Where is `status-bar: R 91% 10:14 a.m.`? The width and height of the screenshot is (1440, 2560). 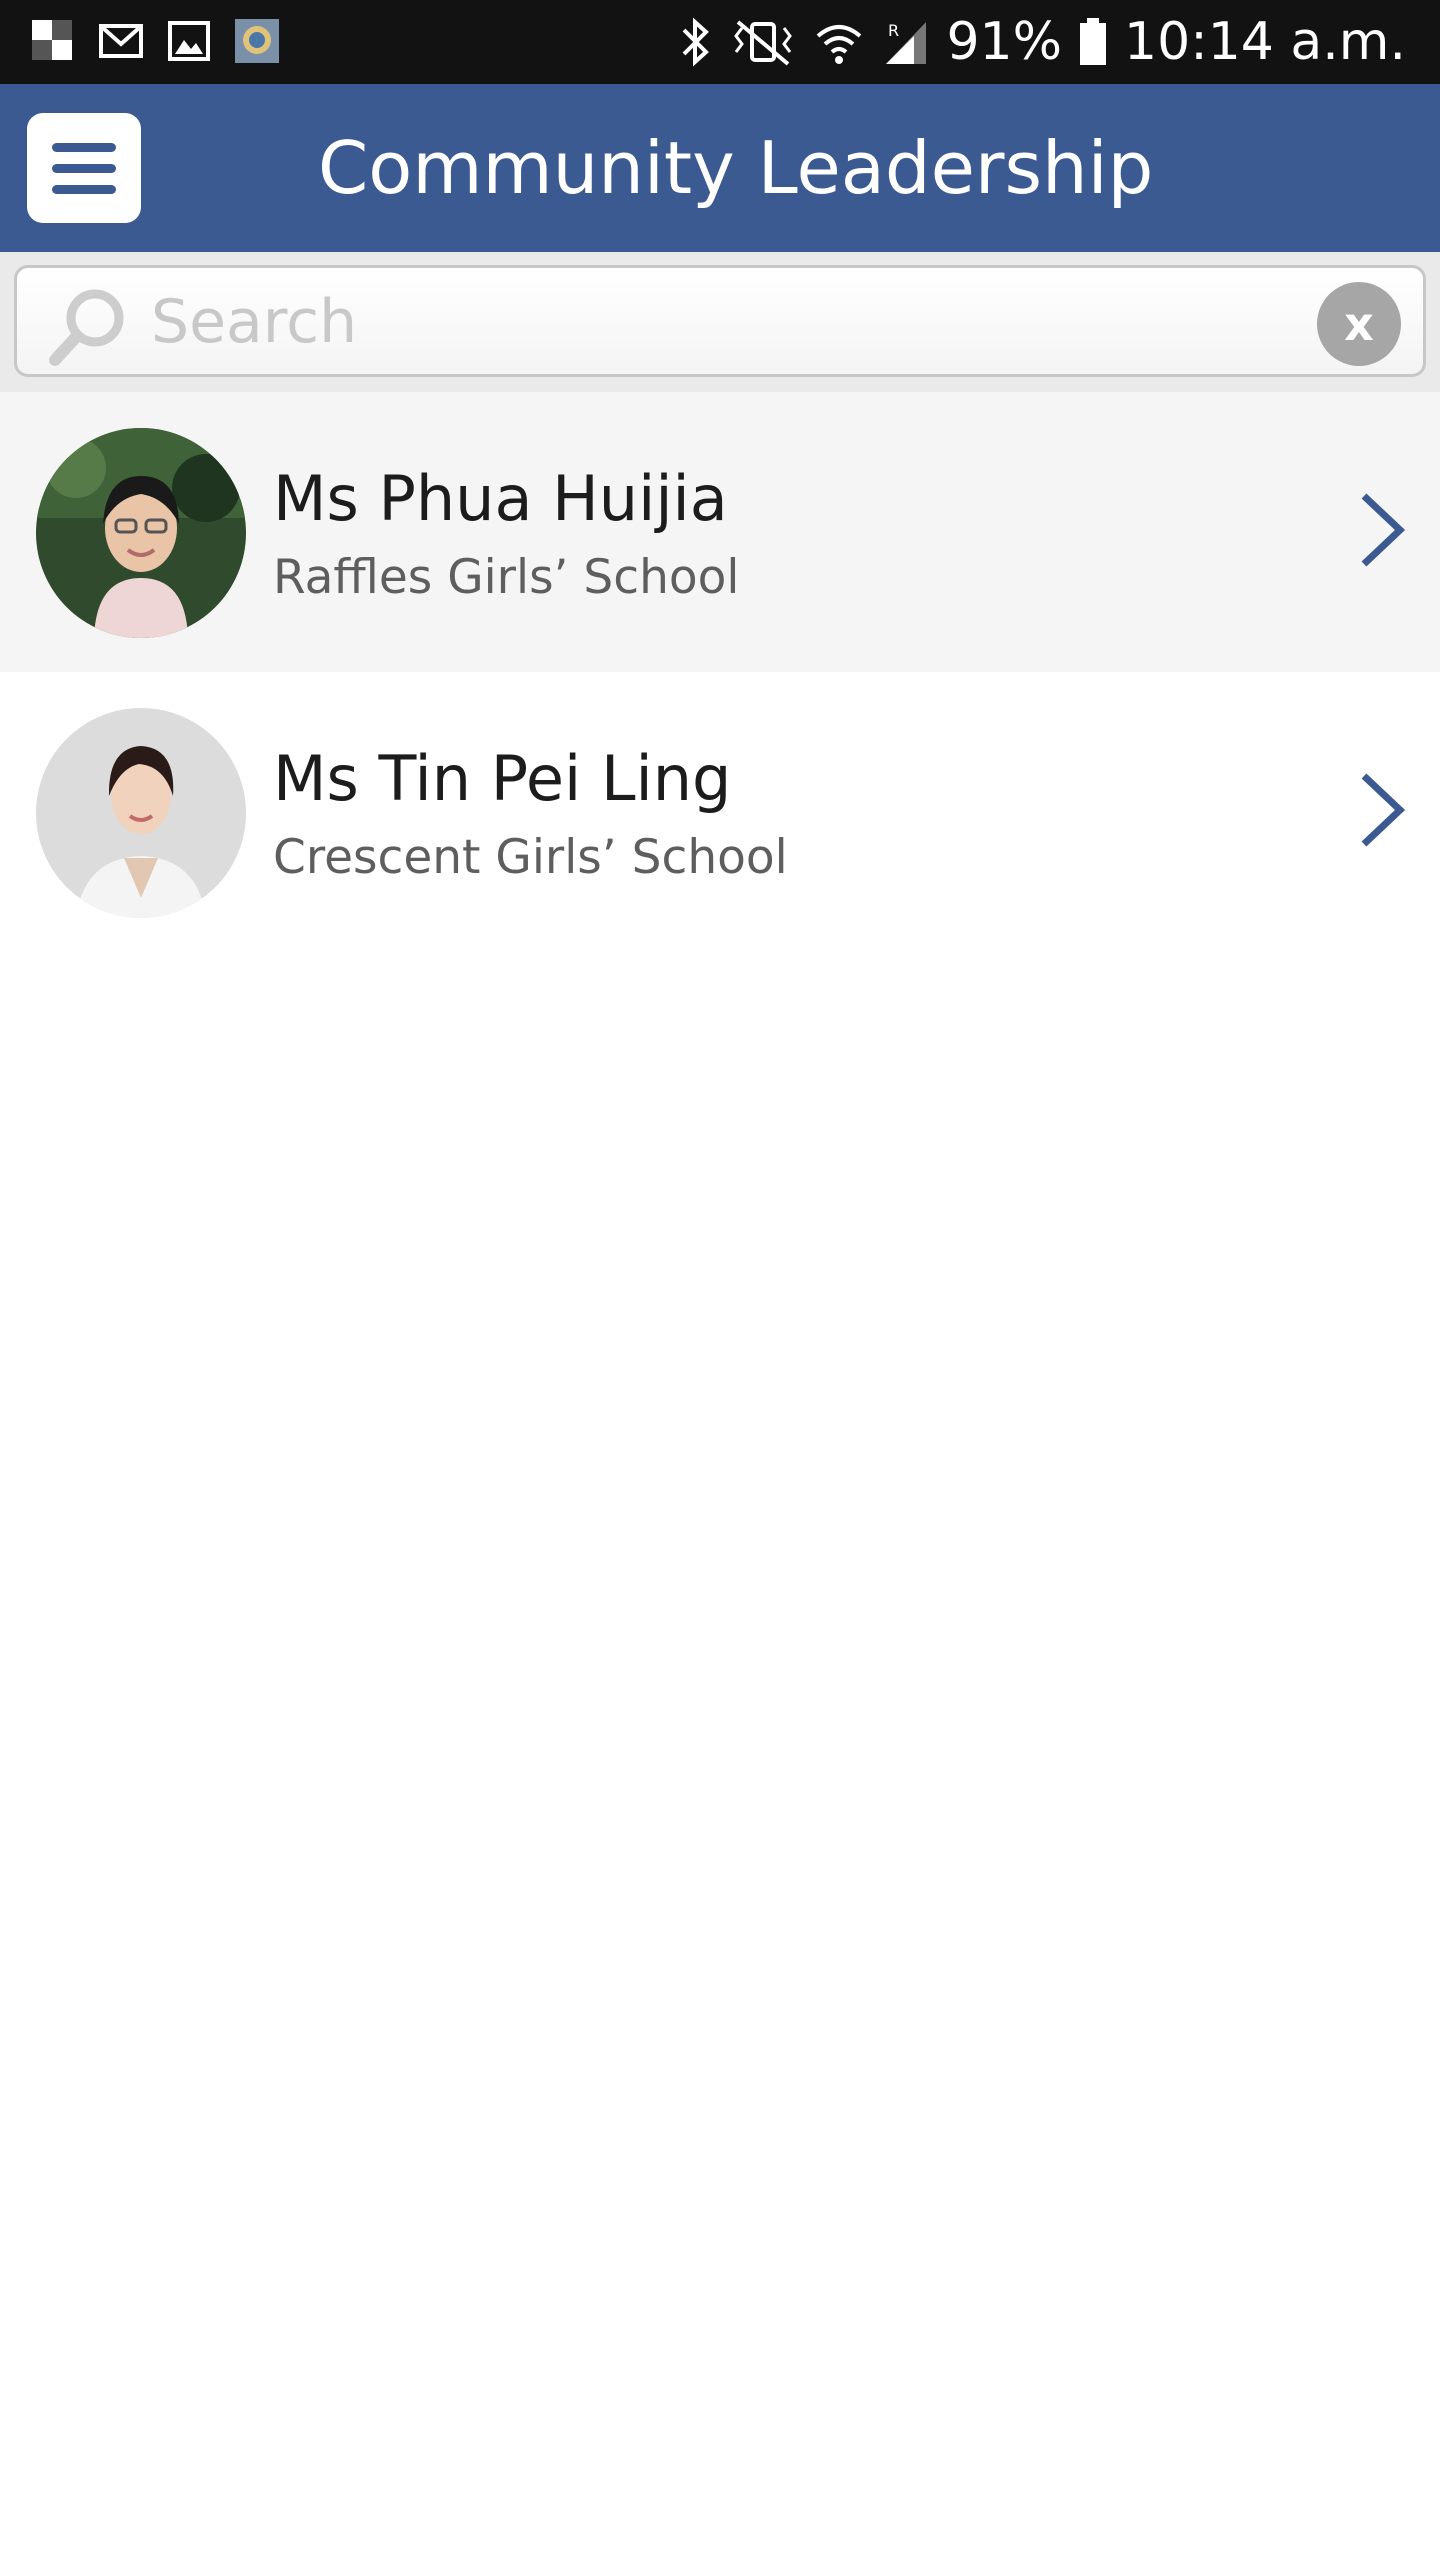
status-bar: R 91% 10:14 a.m. is located at coordinates (720, 42).